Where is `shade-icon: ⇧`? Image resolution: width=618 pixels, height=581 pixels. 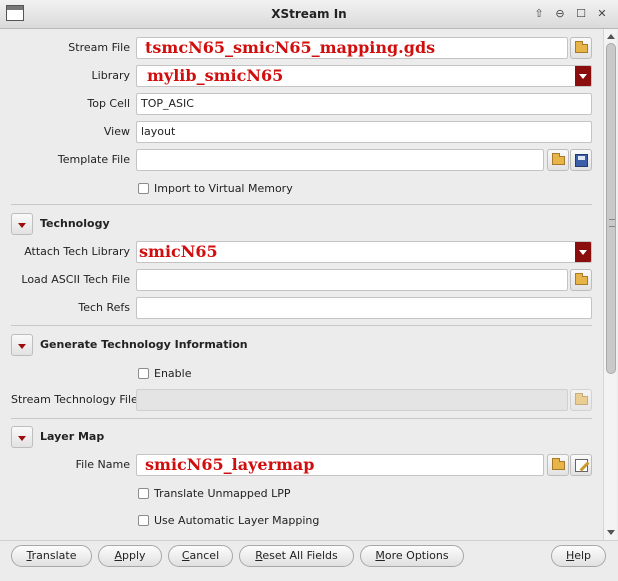
shade-icon: ⇧ is located at coordinates (539, 14).